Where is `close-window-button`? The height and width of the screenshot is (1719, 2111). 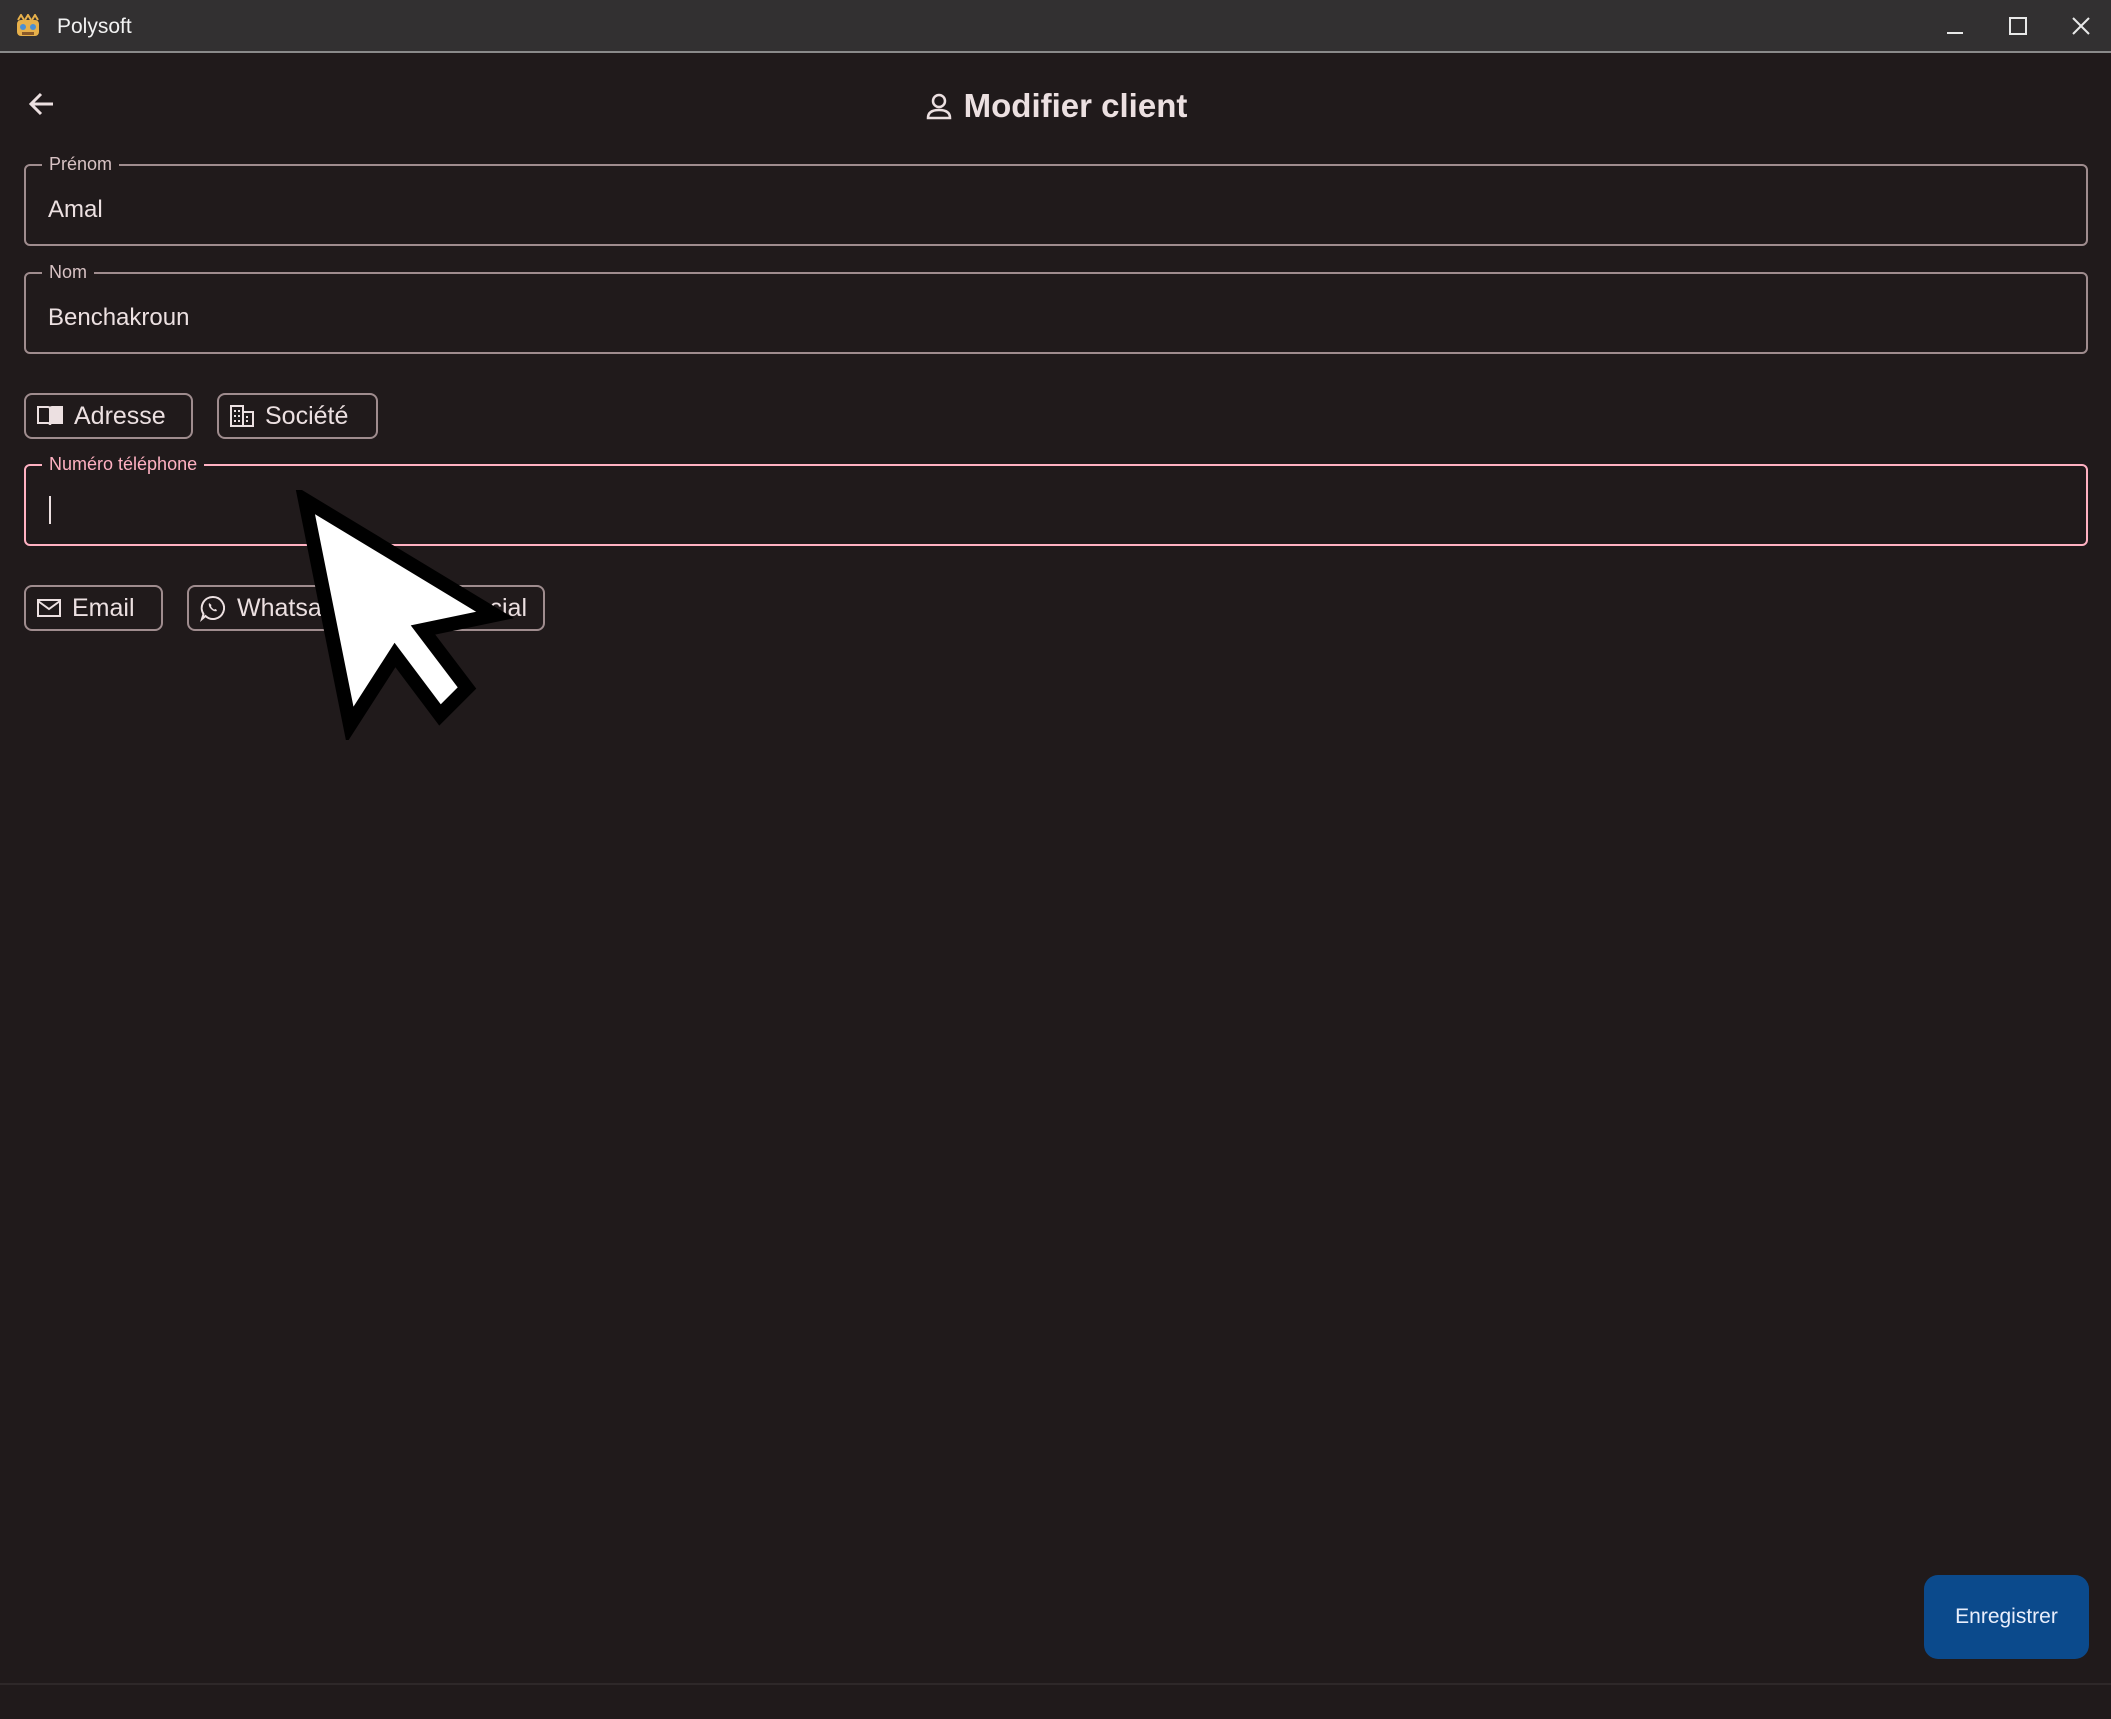
close-window-button is located at coordinates (2081, 26).